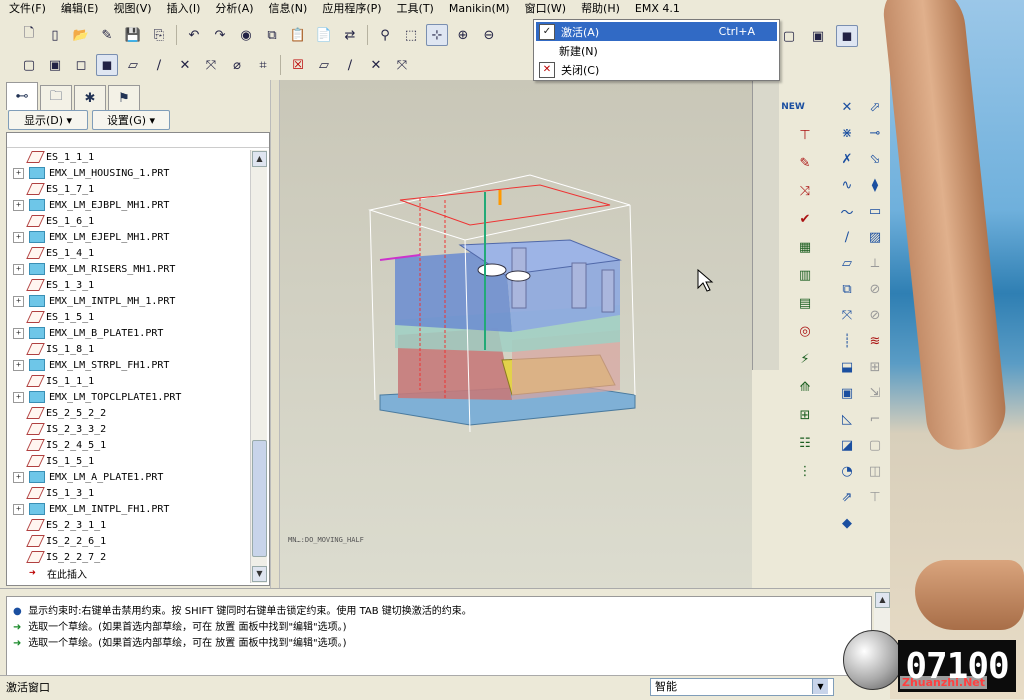 Image resolution: width=1024 pixels, height=700 pixels. Describe the element at coordinates (130, 493) in the screenshot. I see `tree-row: IS_1_3_1` at that location.